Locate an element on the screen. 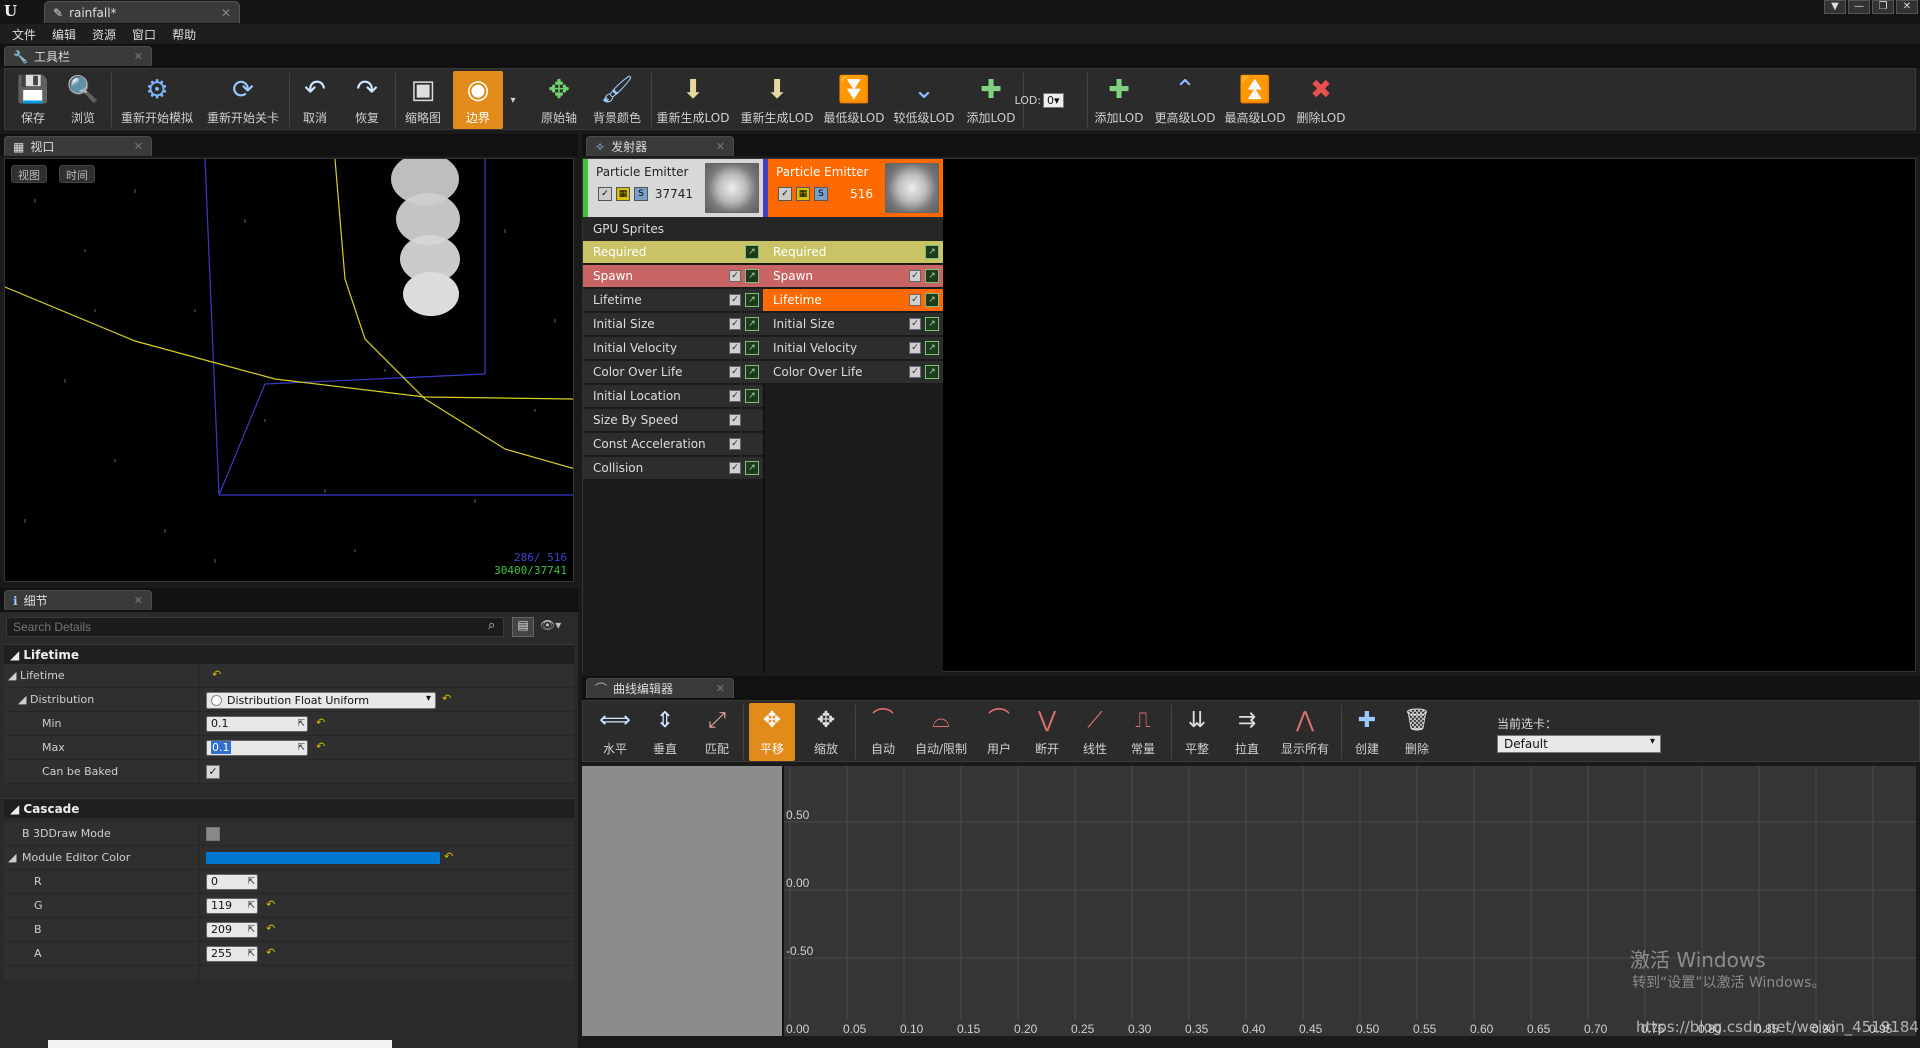  linear-button: ⟋ 线性 is located at coordinates (1095, 732).